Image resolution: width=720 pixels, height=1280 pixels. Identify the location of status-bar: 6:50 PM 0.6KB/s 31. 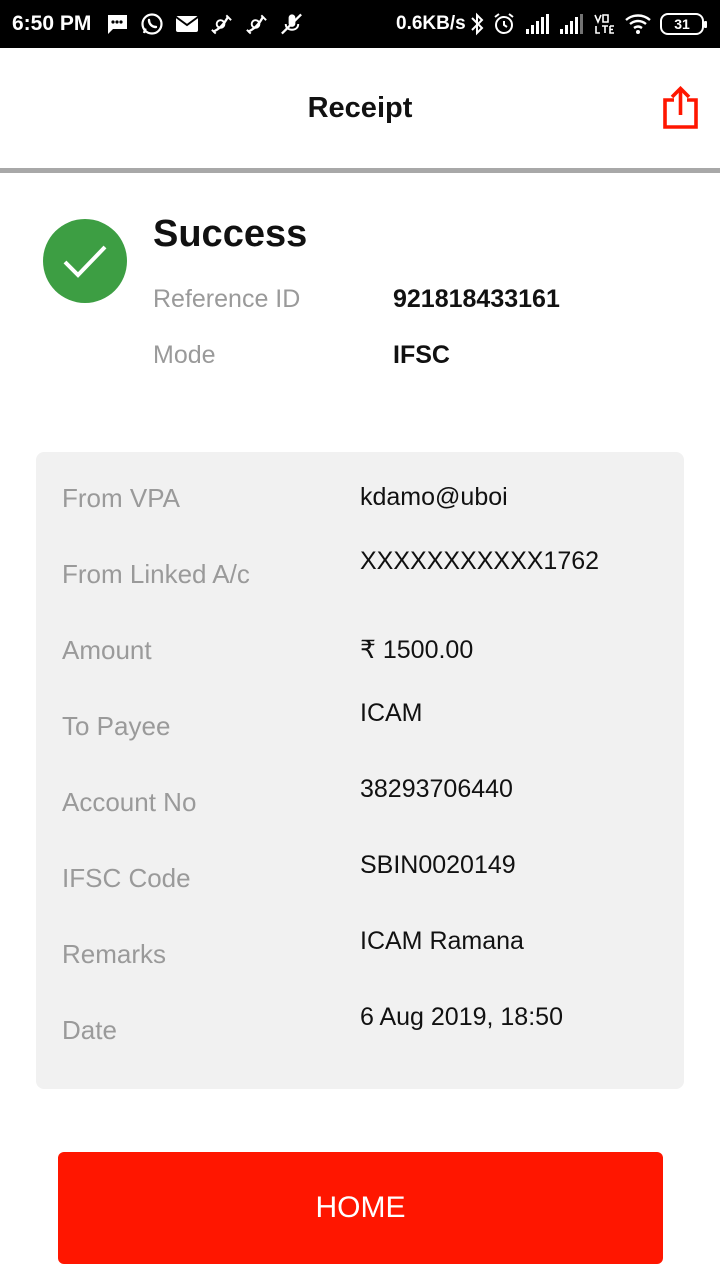
(360, 24).